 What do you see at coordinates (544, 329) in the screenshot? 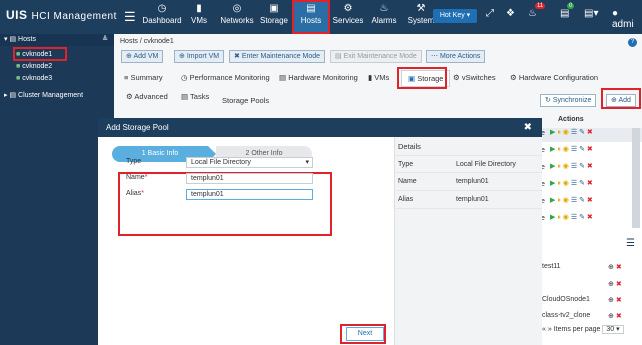
I see `prev-page-icon: «` at bounding box center [544, 329].